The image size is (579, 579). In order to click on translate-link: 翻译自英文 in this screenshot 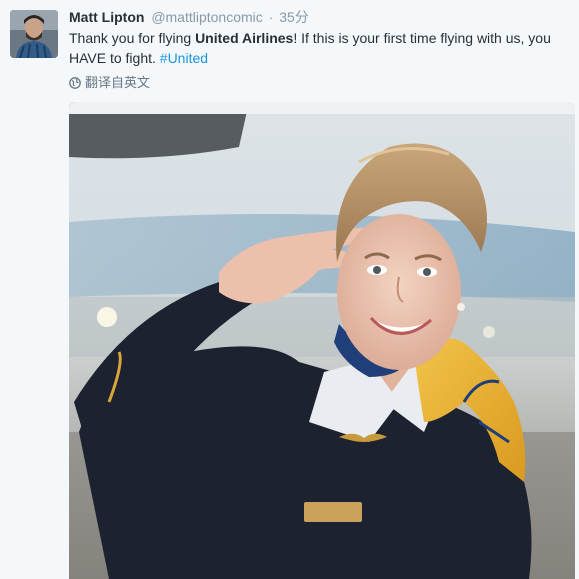, I will do `click(109, 83)`.